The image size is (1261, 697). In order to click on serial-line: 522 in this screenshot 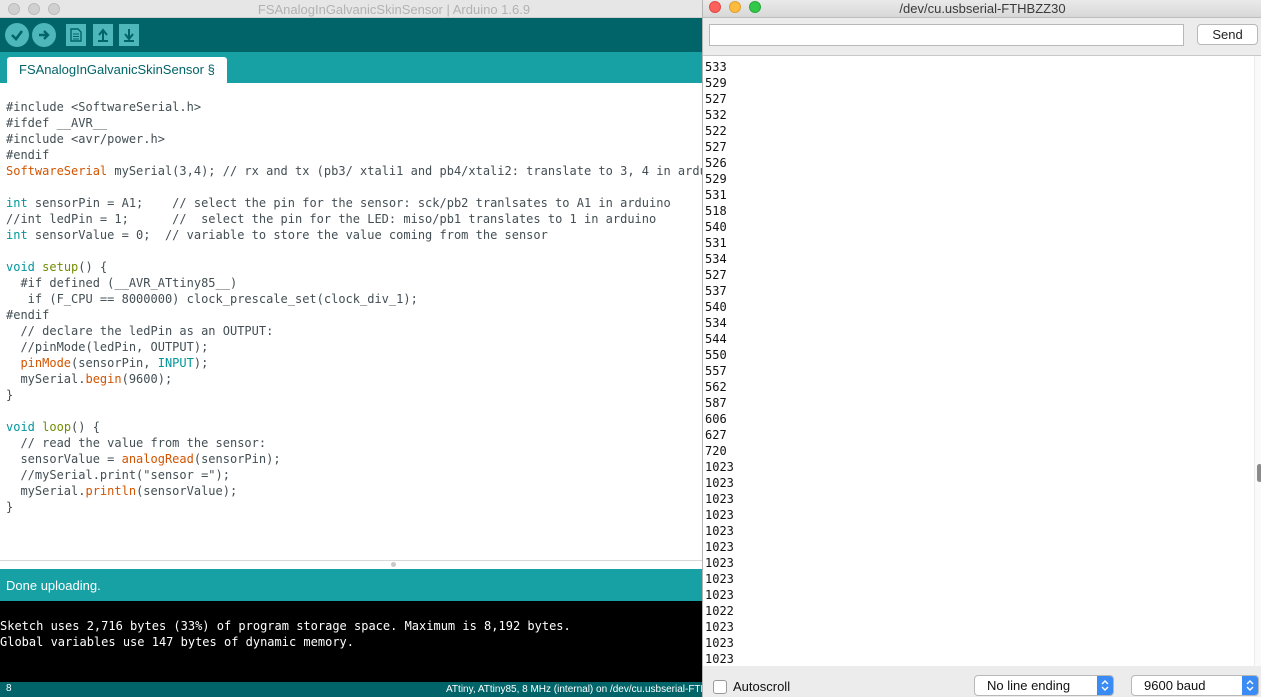, I will do `click(716, 131)`.